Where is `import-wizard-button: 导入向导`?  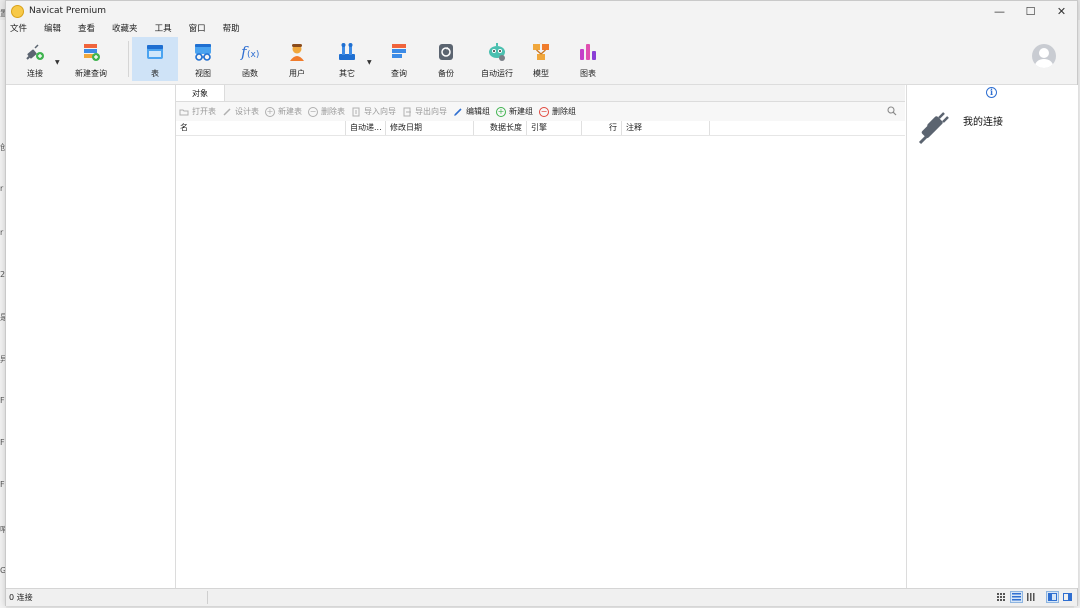
import-wizard-button: 导入向导 is located at coordinates (373, 111).